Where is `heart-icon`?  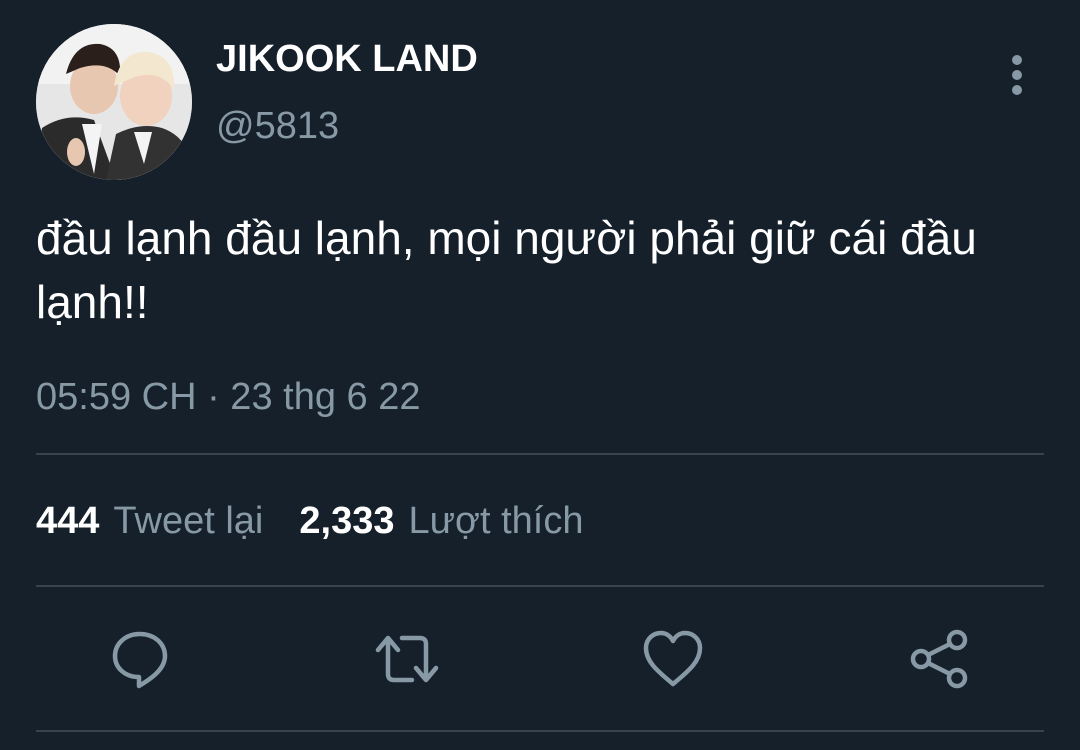 heart-icon is located at coordinates (673, 658).